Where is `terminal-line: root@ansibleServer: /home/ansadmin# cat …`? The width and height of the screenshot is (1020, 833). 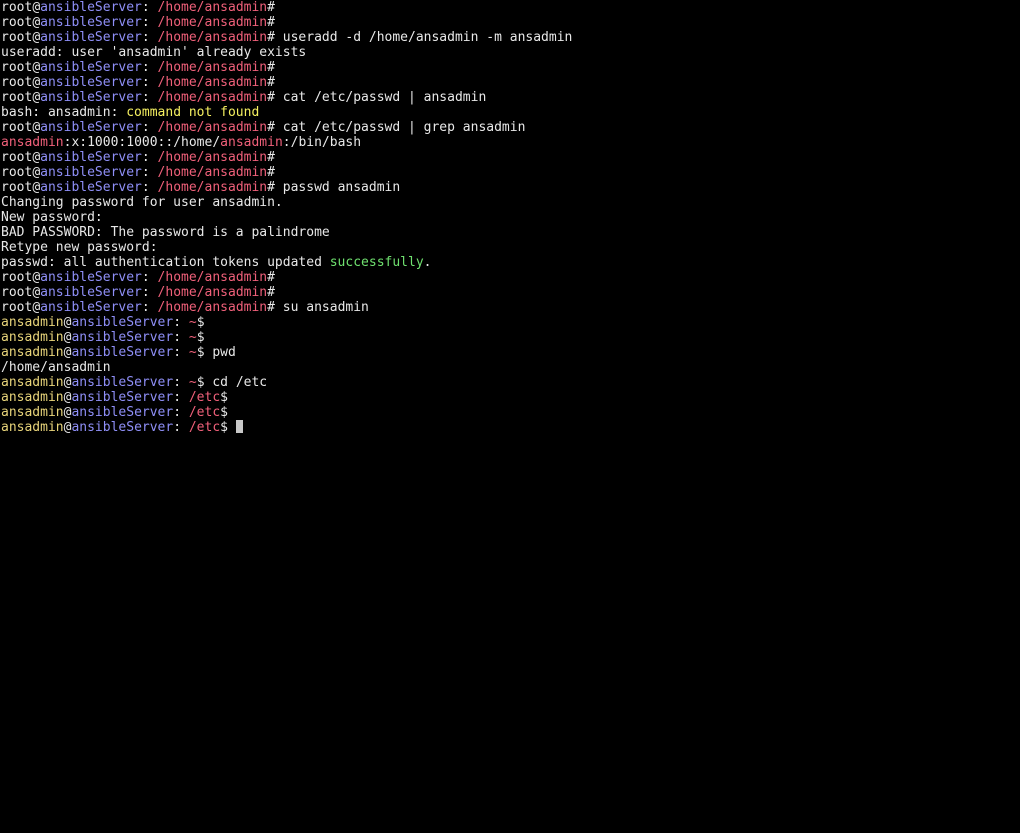 terminal-line: root@ansibleServer: /home/ansadmin# cat … is located at coordinates (510, 97).